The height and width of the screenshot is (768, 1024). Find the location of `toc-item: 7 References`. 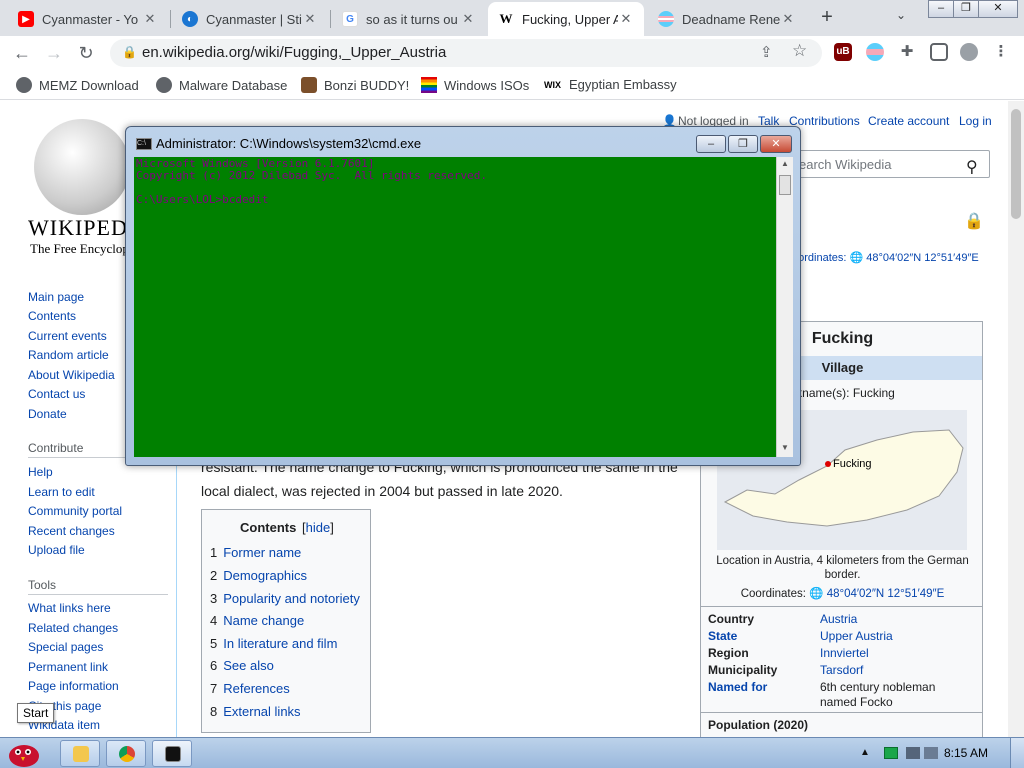

toc-item: 7 References is located at coordinates (250, 688).